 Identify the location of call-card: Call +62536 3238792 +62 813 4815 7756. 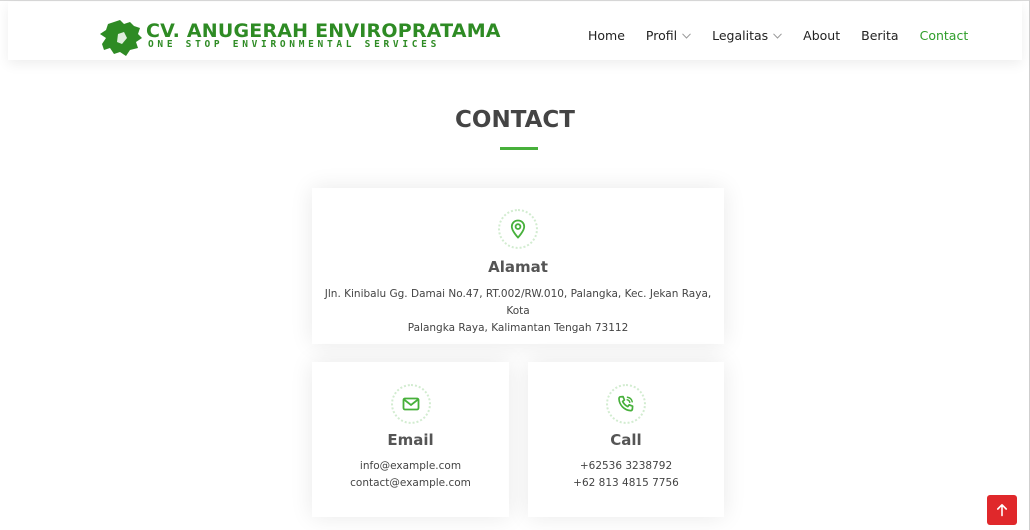
(626, 439).